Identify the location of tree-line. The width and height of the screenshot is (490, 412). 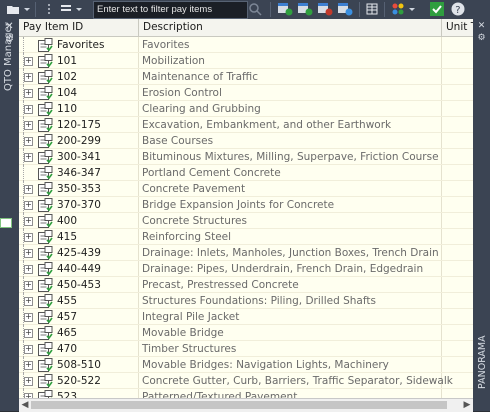
(27, 45).